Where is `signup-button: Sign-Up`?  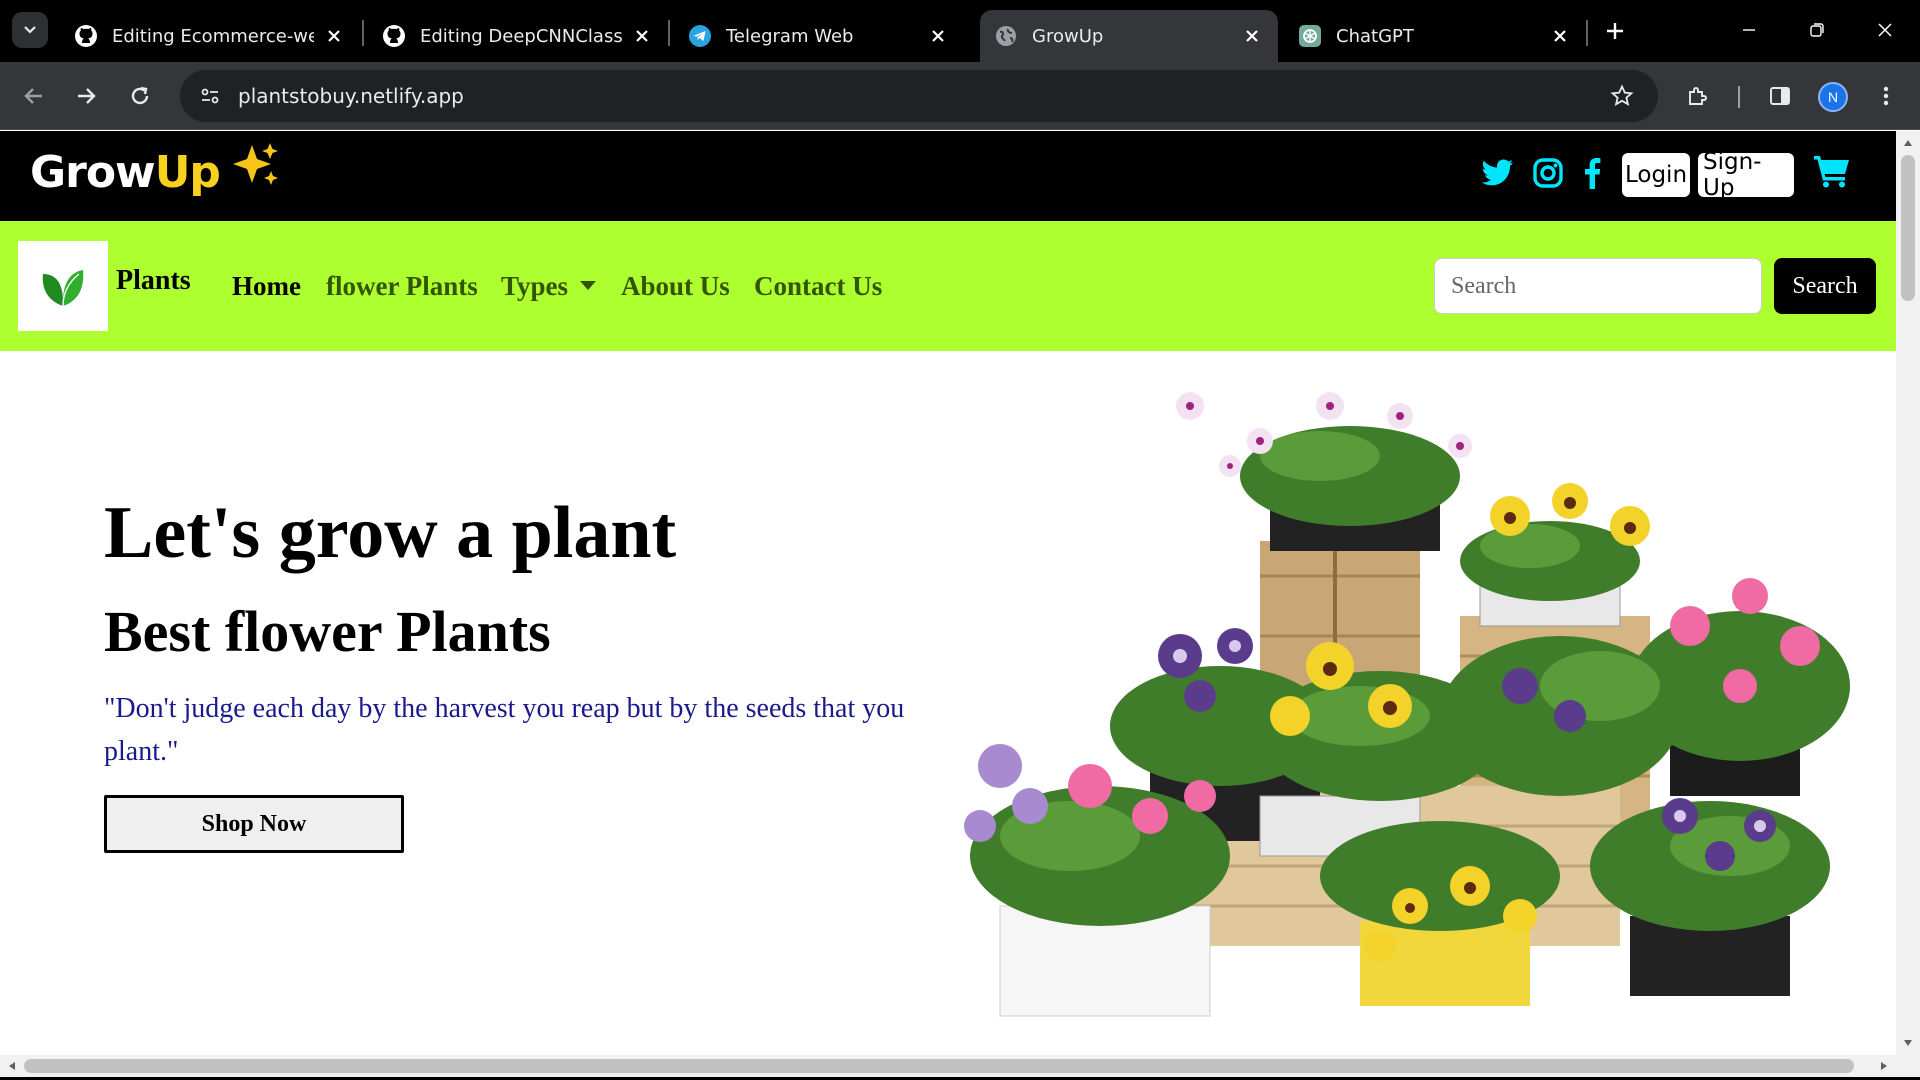
signup-button: Sign-Up is located at coordinates (1746, 175).